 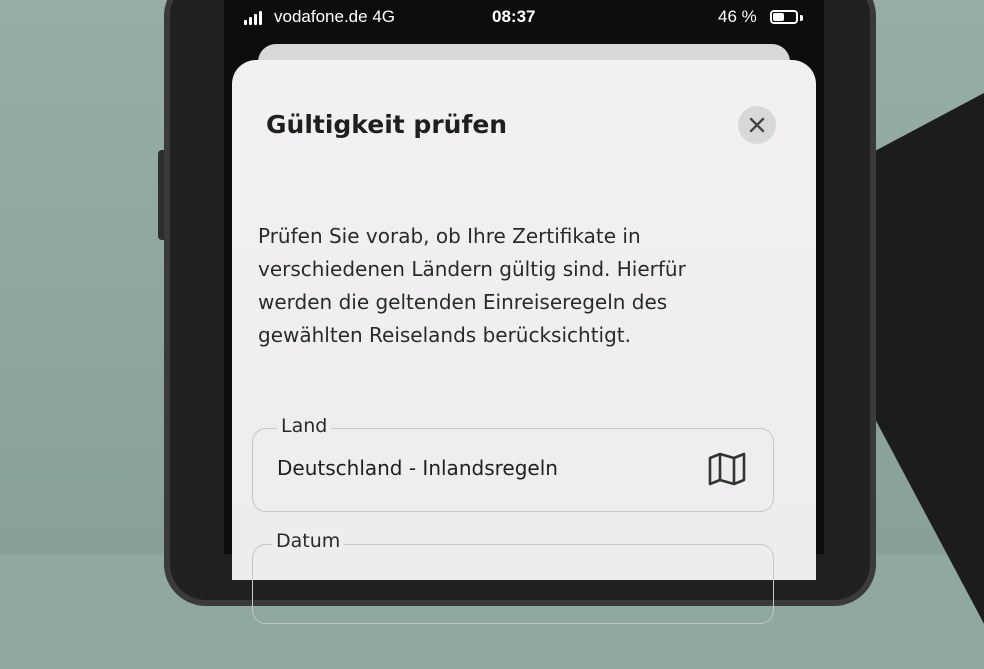 What do you see at coordinates (387, 124) in the screenshot?
I see `dialog-title: Gültigkeit prüfen` at bounding box center [387, 124].